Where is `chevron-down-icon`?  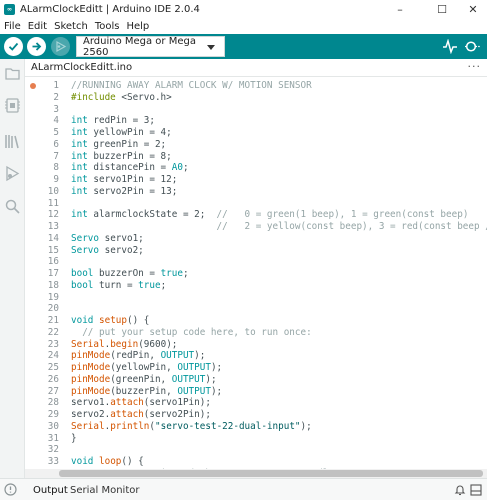
chevron-down-icon is located at coordinates (211, 47).